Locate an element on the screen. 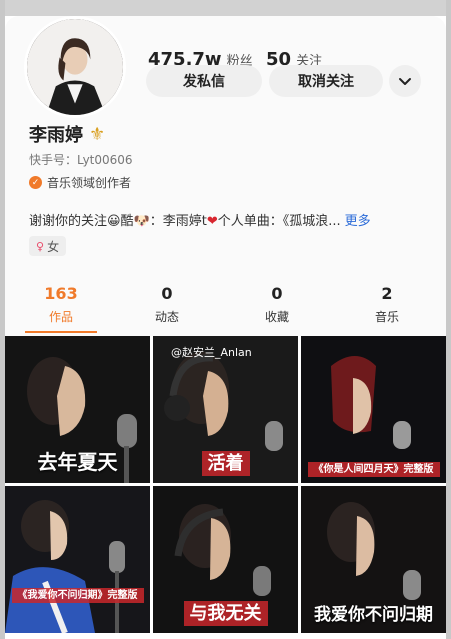  video-caption: 活着 is located at coordinates (225, 462).